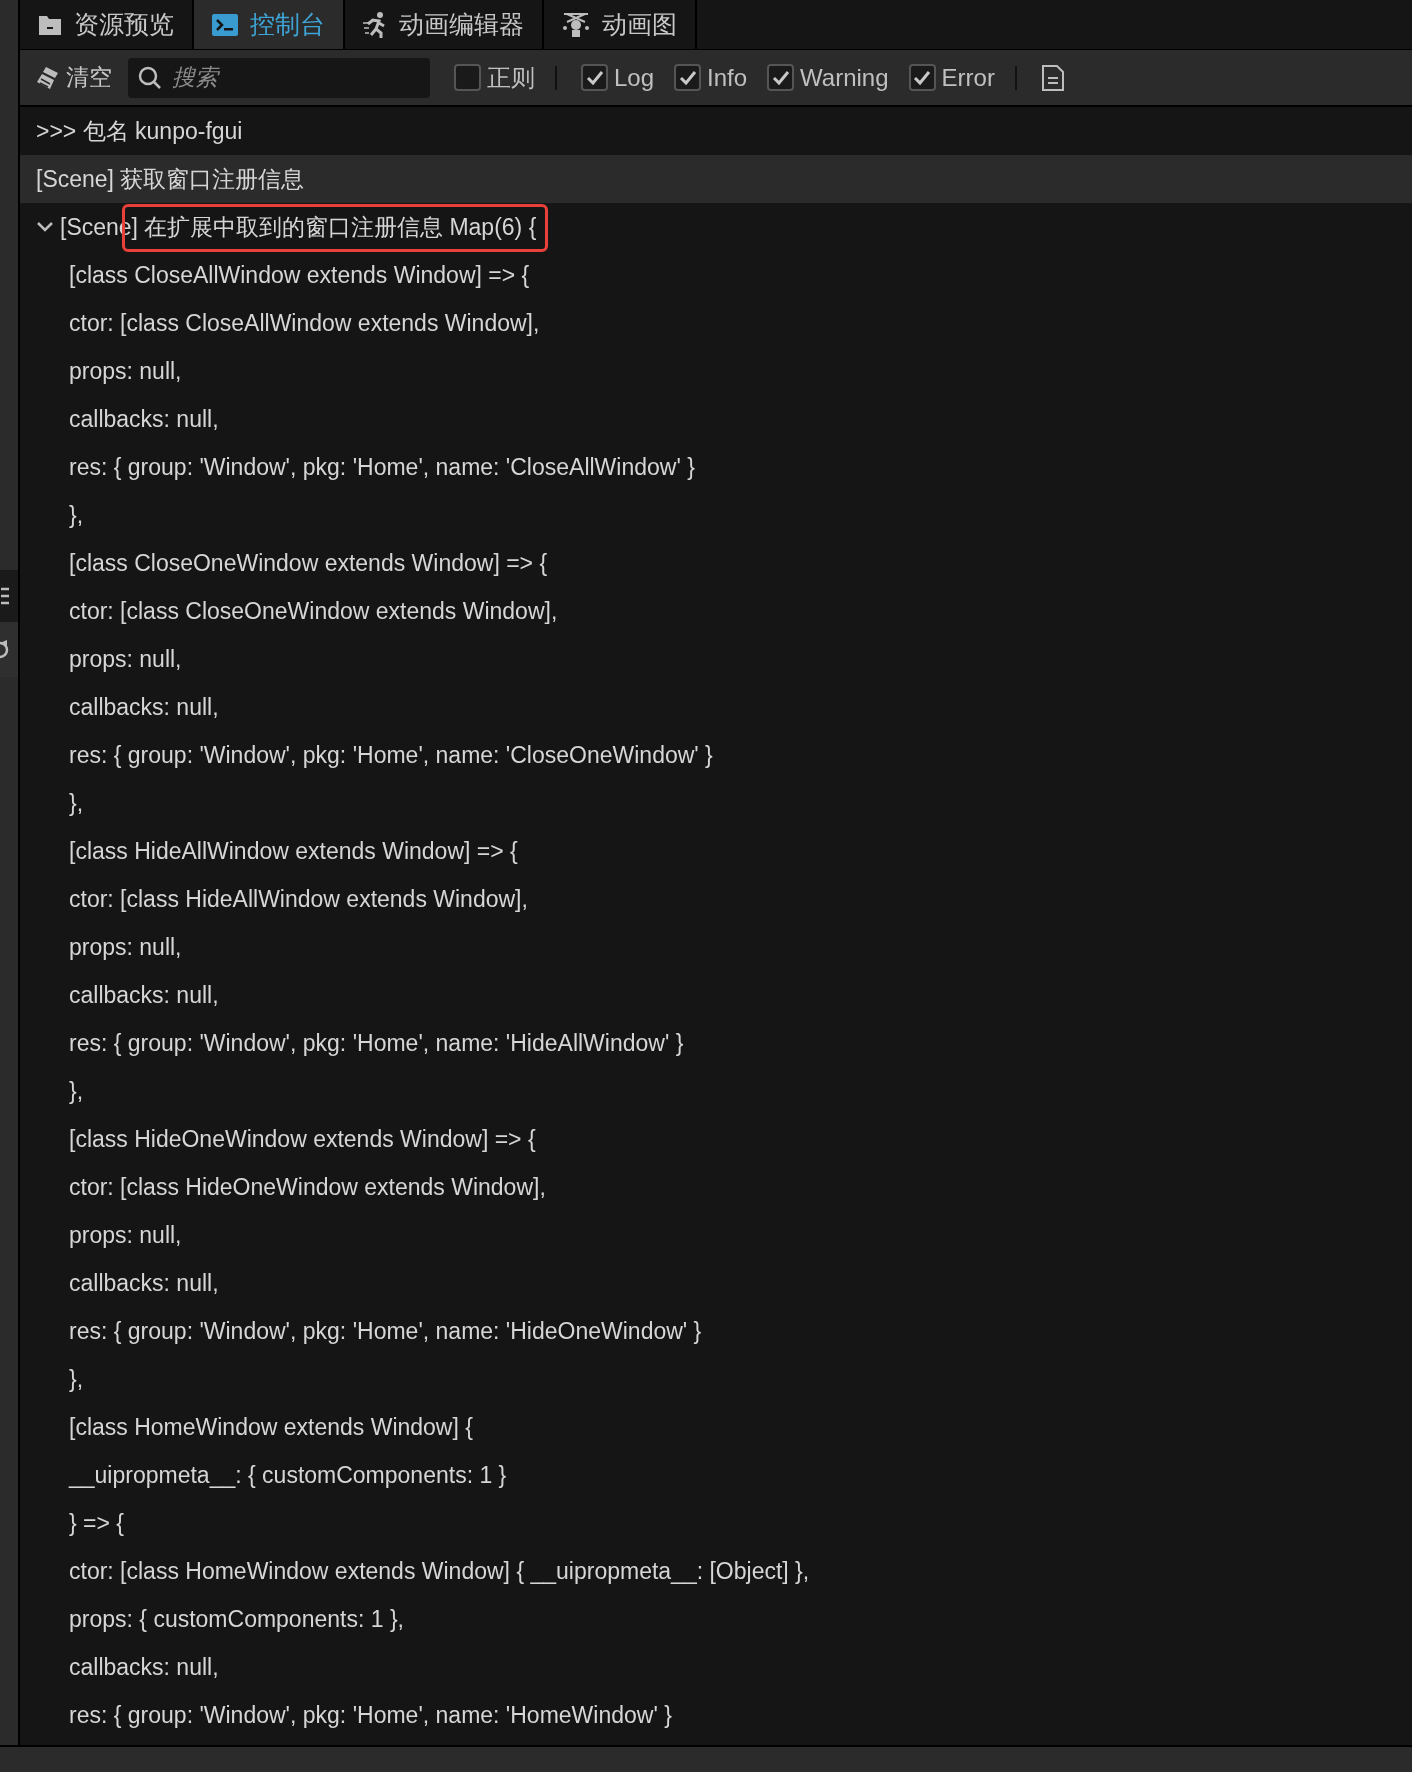 This screenshot has width=1412, height=1772. What do you see at coordinates (304, 323) in the screenshot?
I see `log-line: ctor: [class CloseAllWindow extends Window],` at bounding box center [304, 323].